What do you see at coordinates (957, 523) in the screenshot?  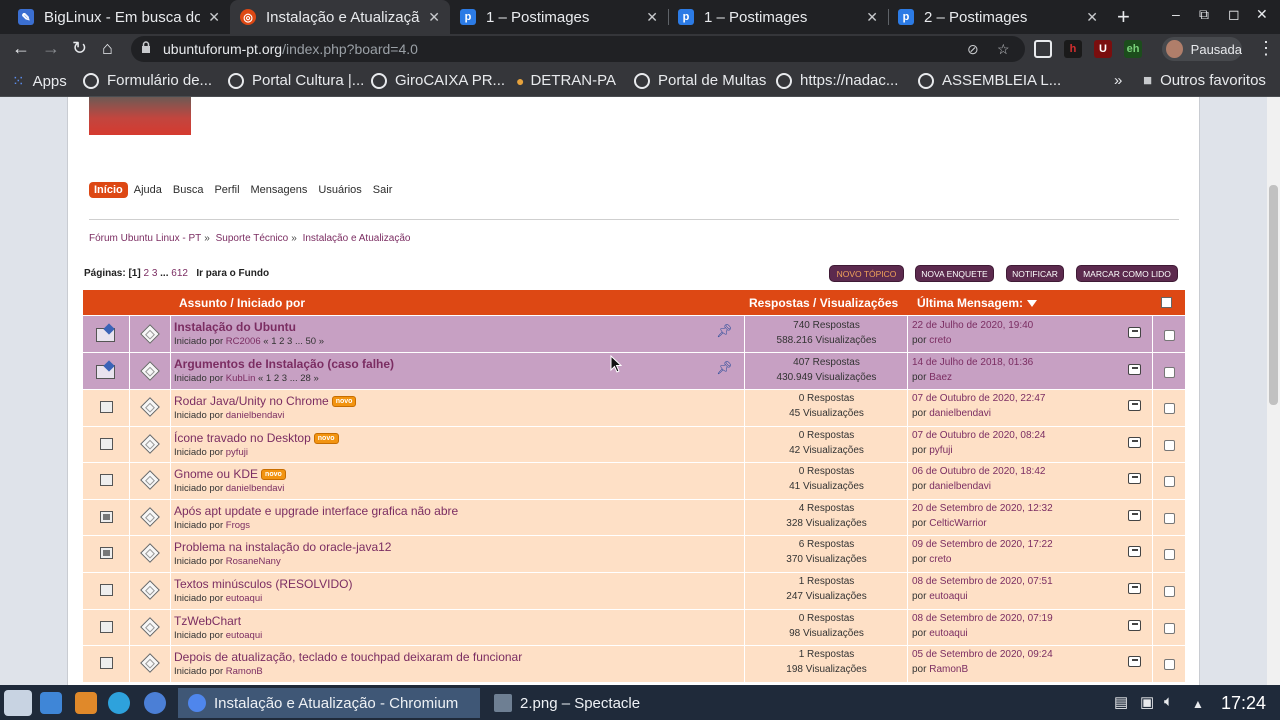 I see `last-poster-link: CelticWarrior` at bounding box center [957, 523].